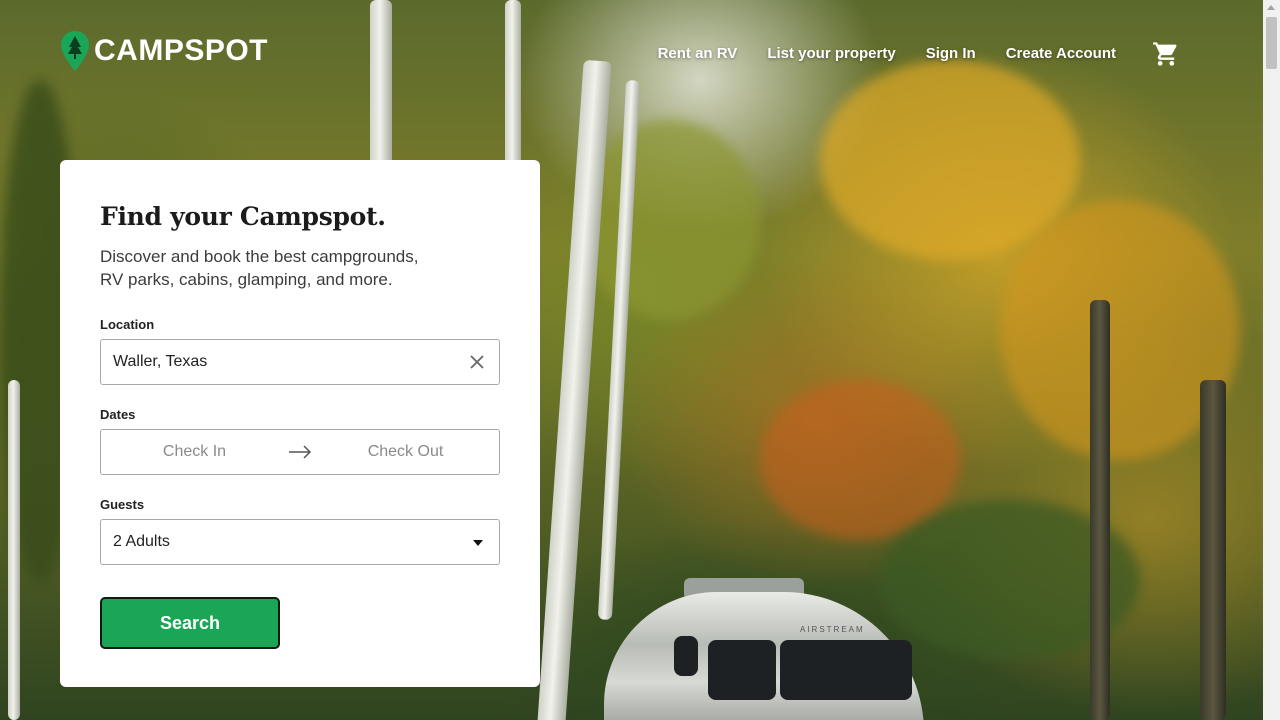 The width and height of the screenshot is (1280, 720). What do you see at coordinates (300, 362) in the screenshot?
I see `location-input: Waller, Texas` at bounding box center [300, 362].